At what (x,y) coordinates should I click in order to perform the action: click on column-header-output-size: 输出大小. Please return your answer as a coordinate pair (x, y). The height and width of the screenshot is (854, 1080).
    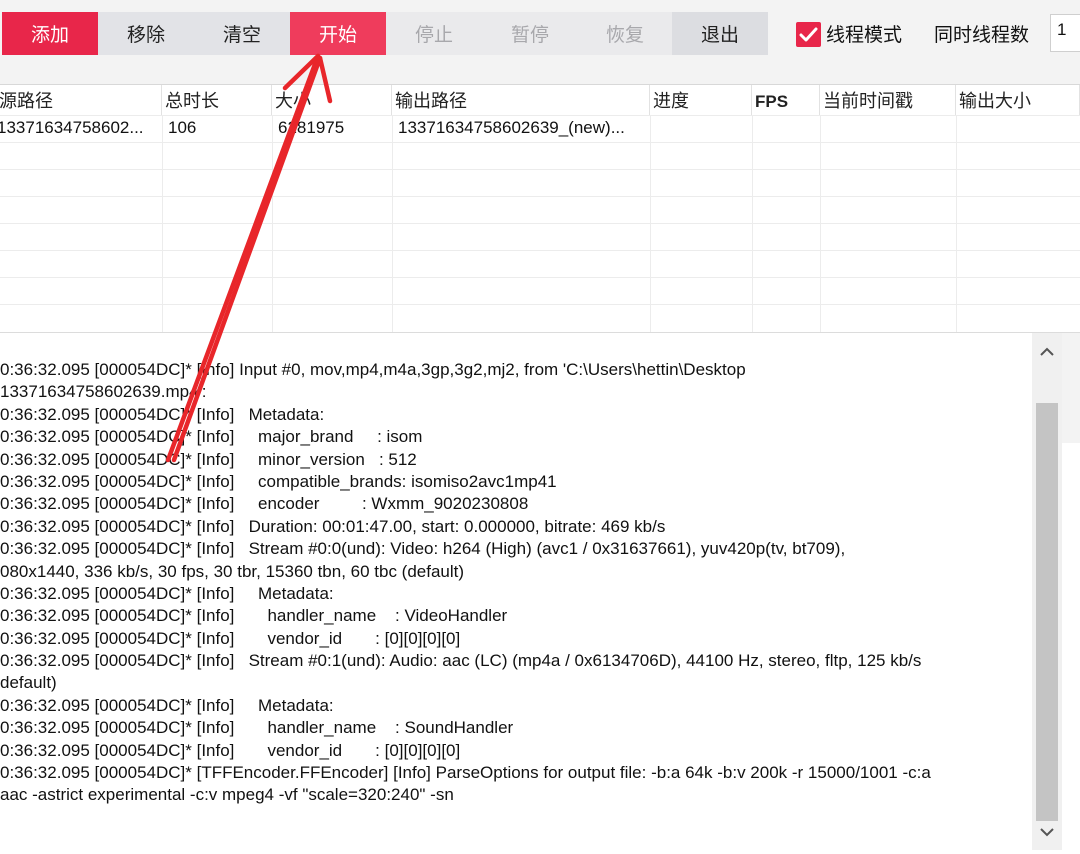
    Looking at the image, I should click on (1018, 100).